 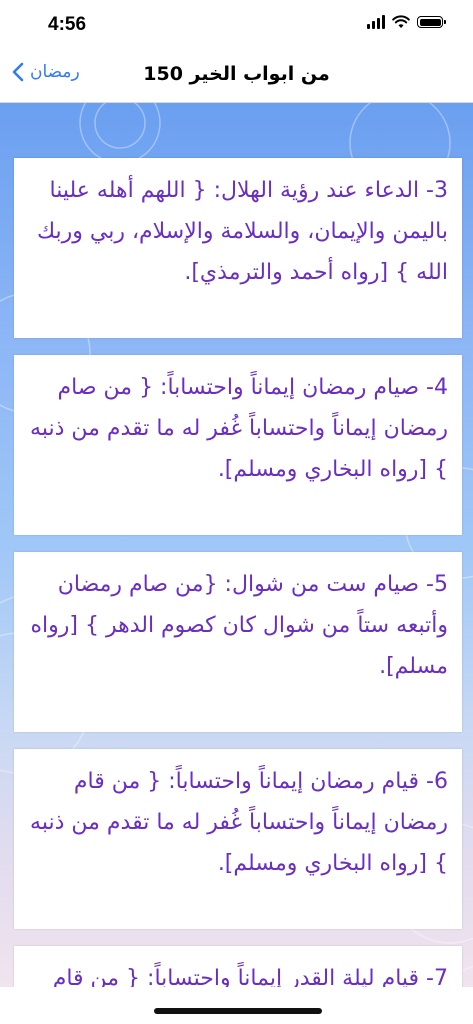 I want to click on status-icons, so click(x=406, y=22).